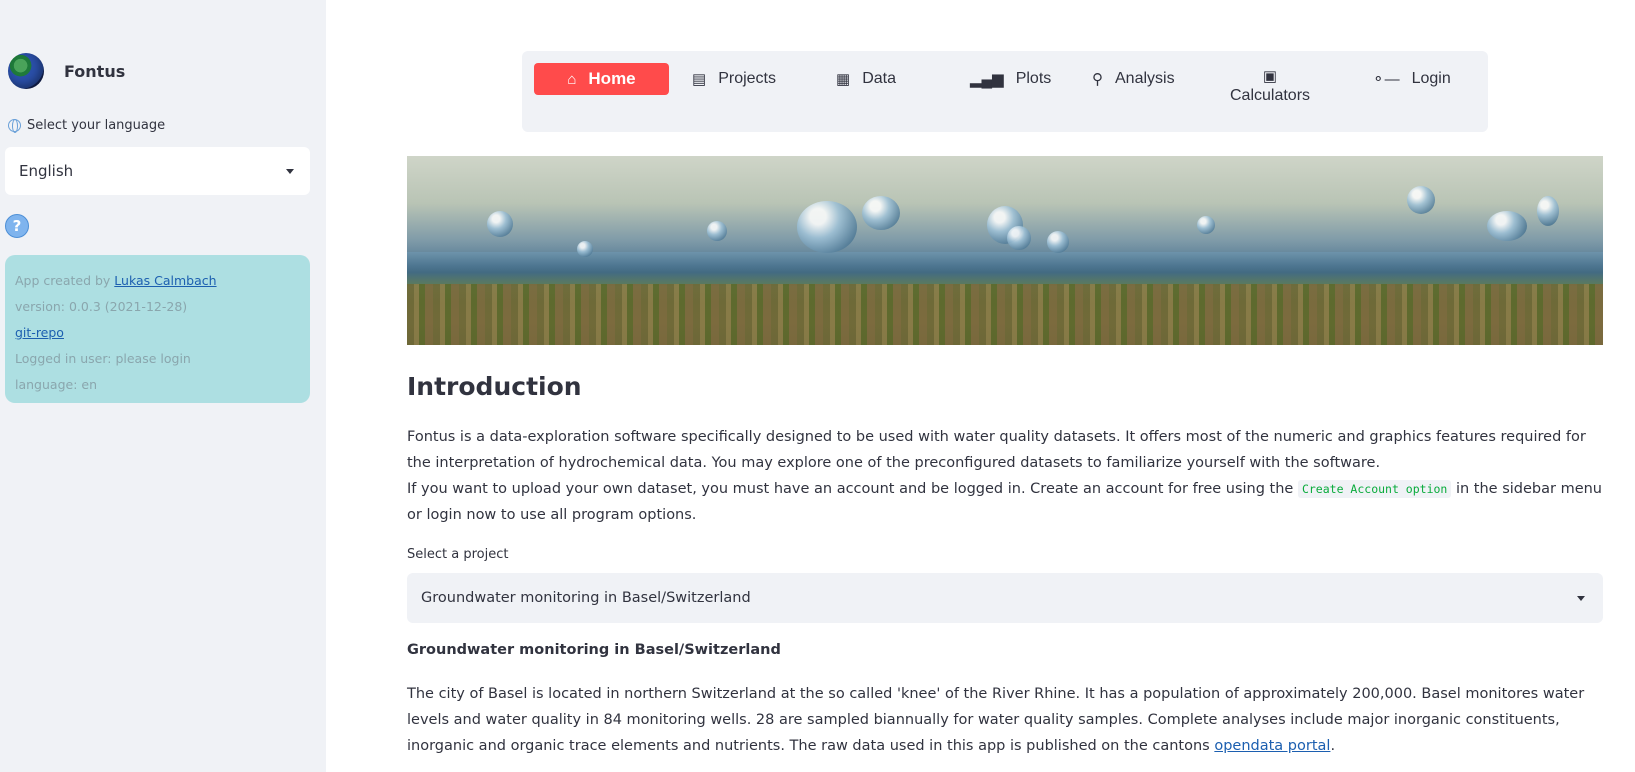 The height and width of the screenshot is (772, 1635). I want to click on nav-data: ▦ Data, so click(866, 79).